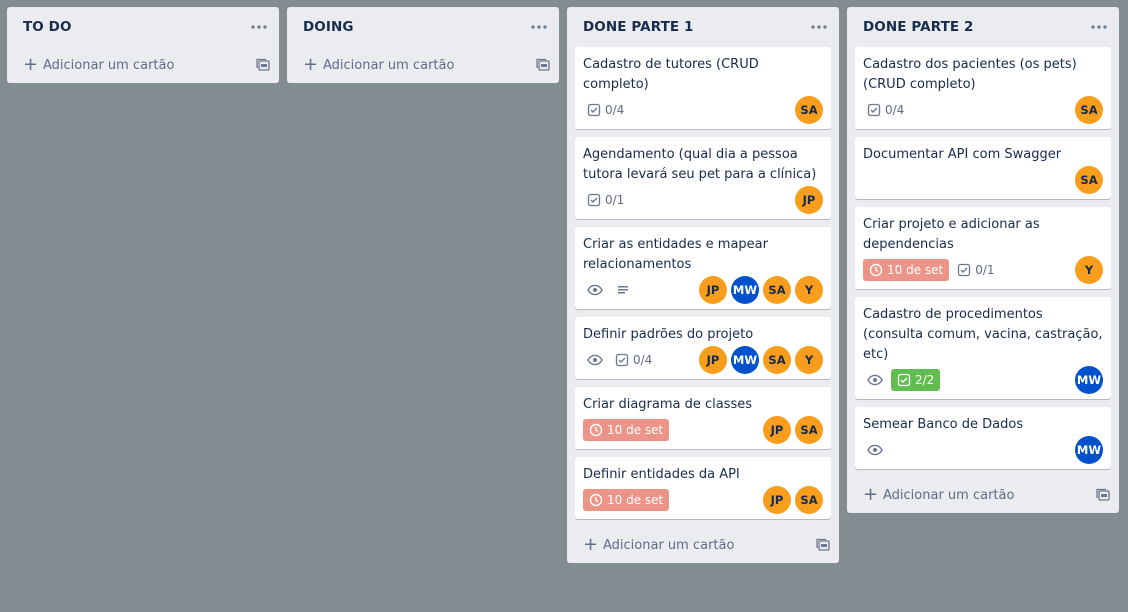 This screenshot has height=612, width=1128. What do you see at coordinates (925, 380) in the screenshot?
I see `checklist-count: 2/2` at bounding box center [925, 380].